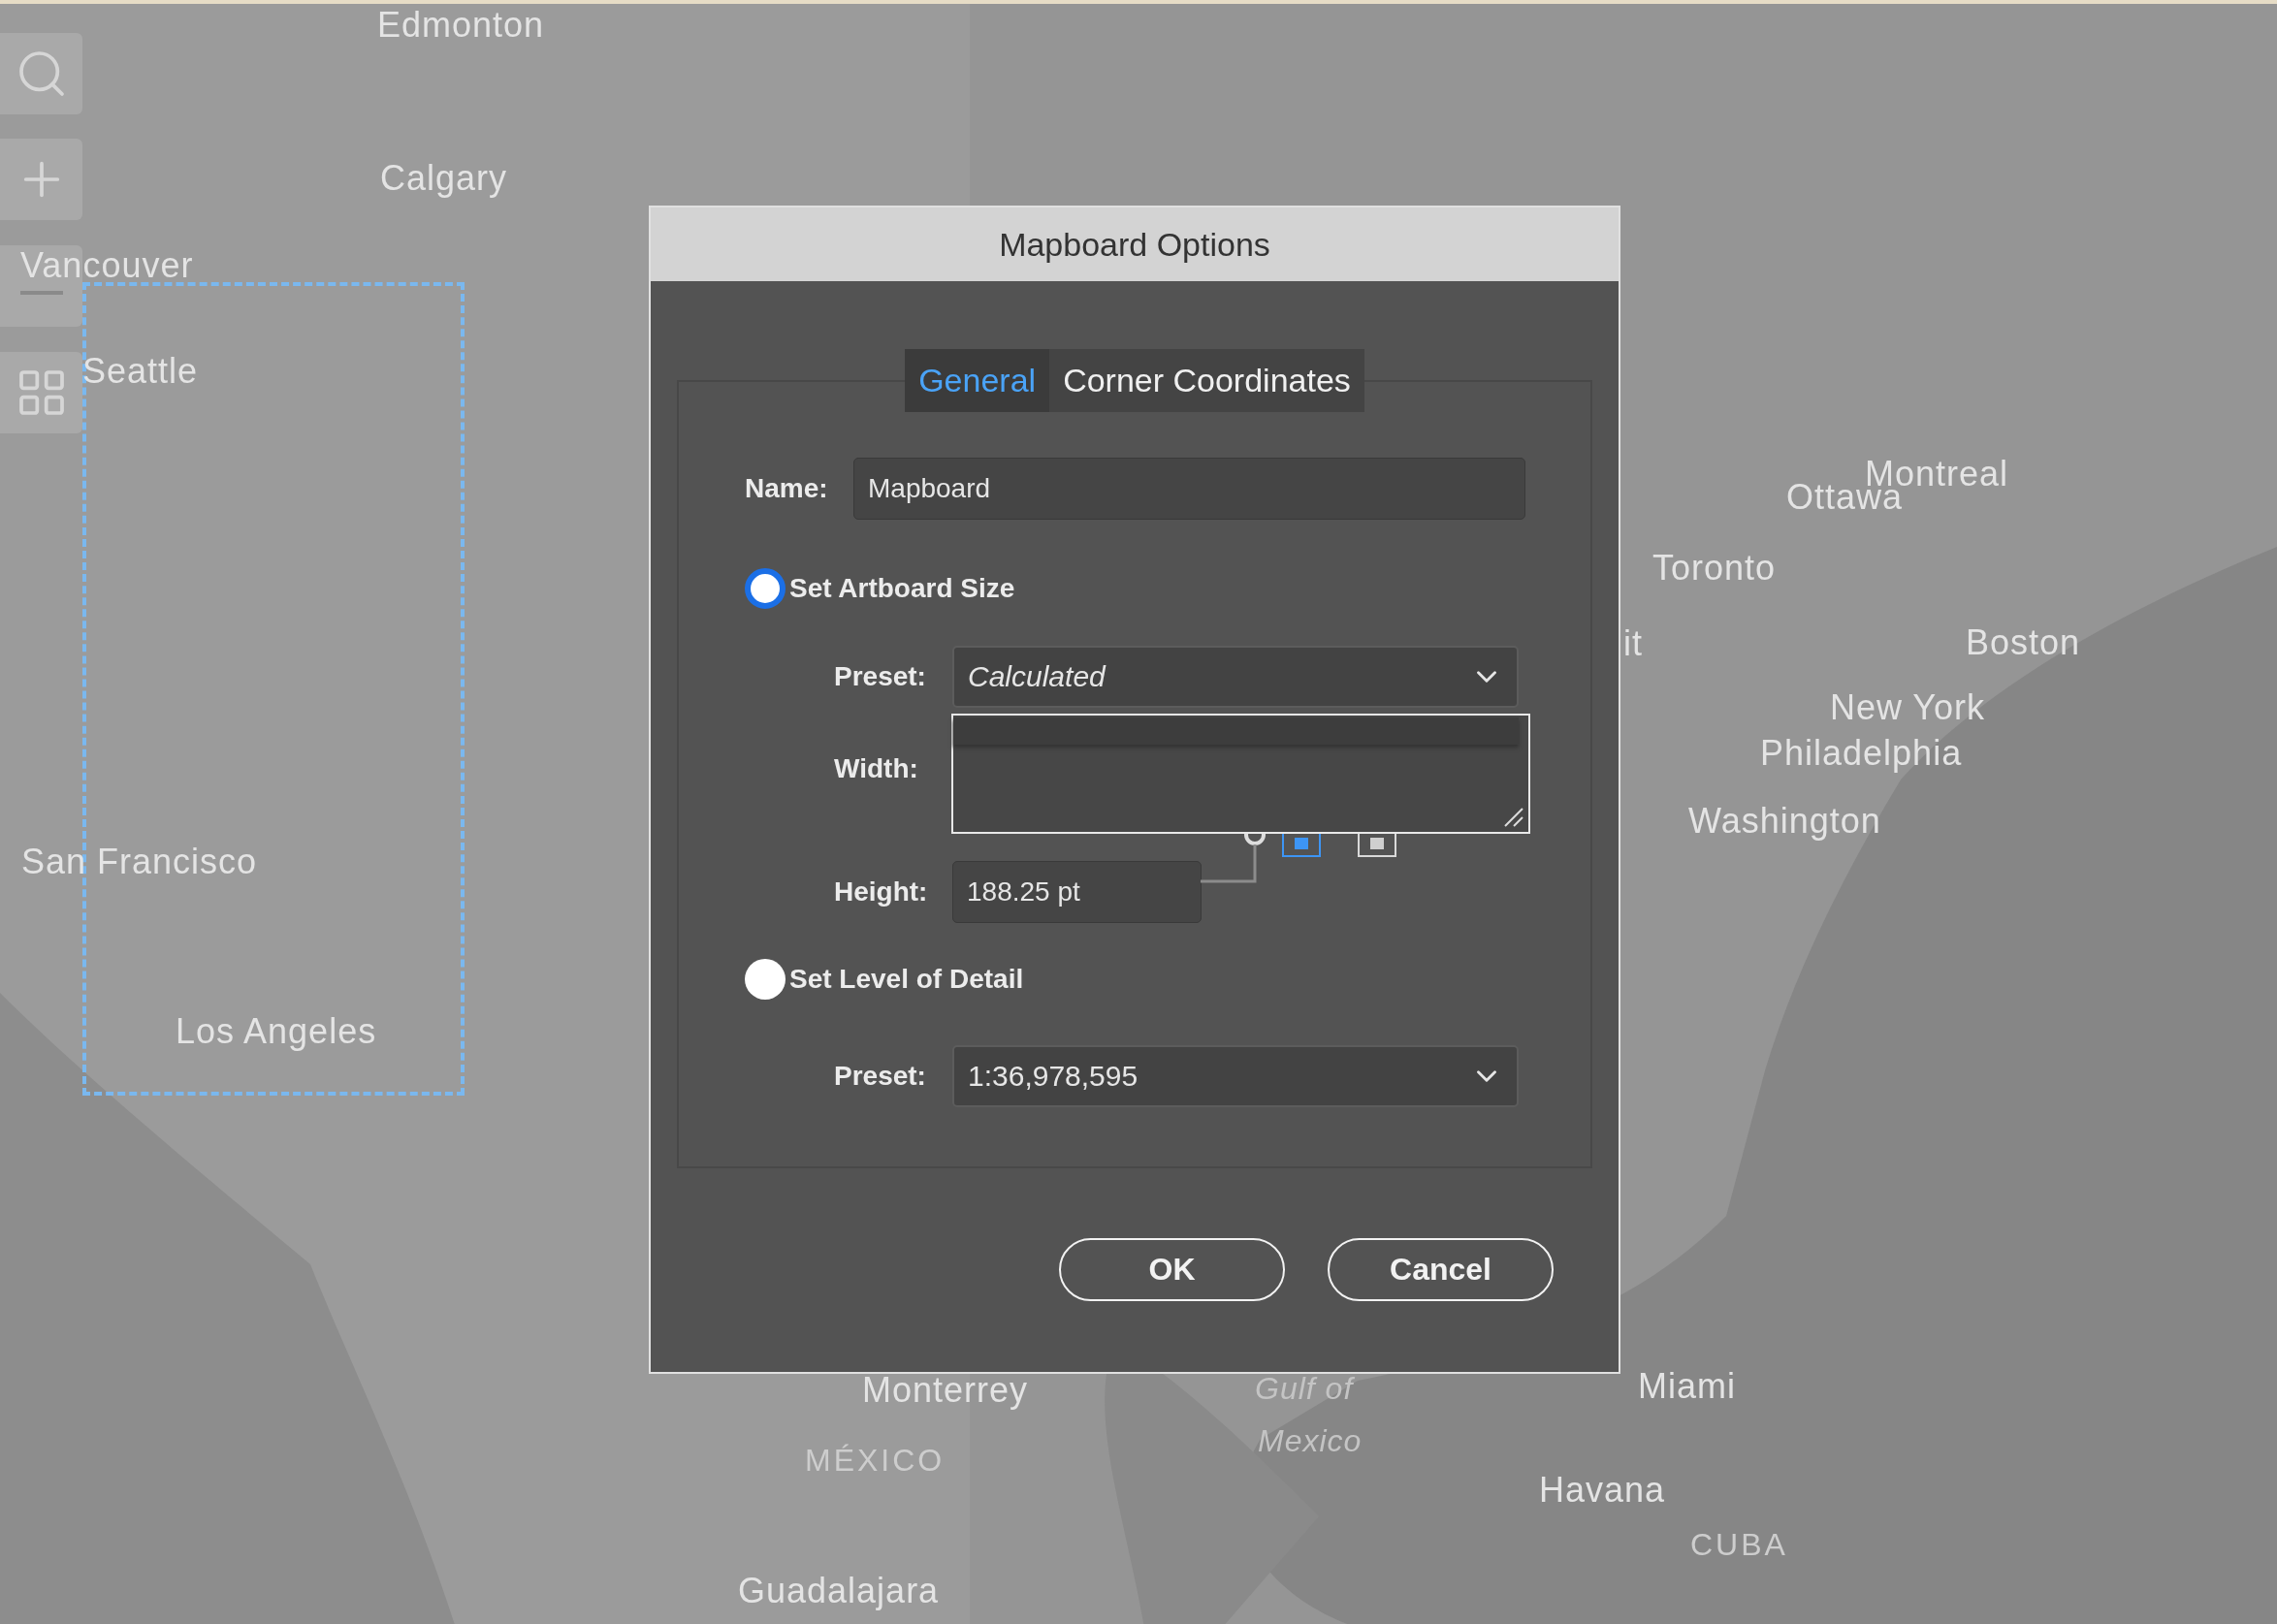 The height and width of the screenshot is (1624, 2277). Describe the element at coordinates (1189, 489) in the screenshot. I see `name-field: Mapboard` at that location.